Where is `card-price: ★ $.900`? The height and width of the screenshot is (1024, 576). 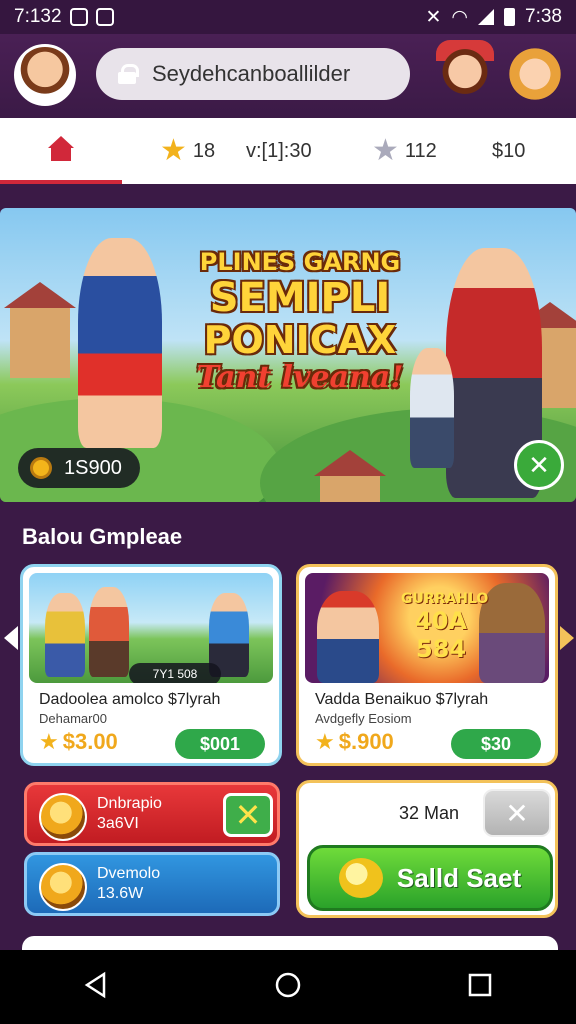 card-price: ★ $.900 is located at coordinates (354, 742).